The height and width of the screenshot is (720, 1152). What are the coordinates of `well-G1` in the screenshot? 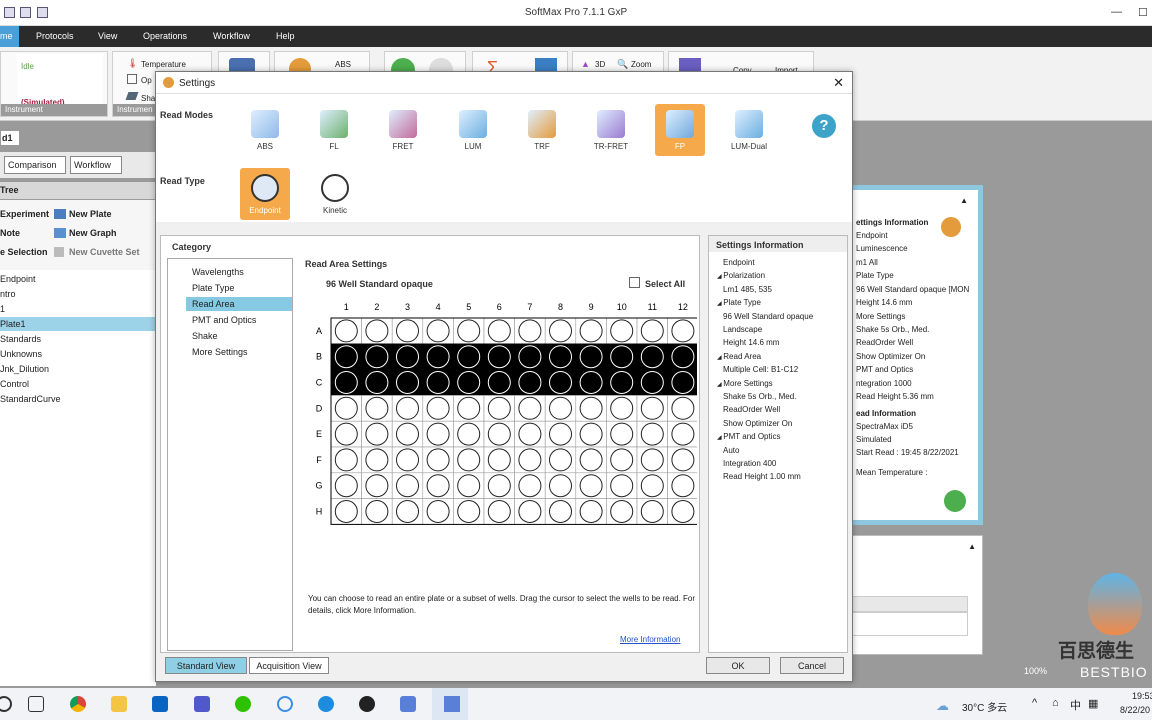 It's located at (346, 486).